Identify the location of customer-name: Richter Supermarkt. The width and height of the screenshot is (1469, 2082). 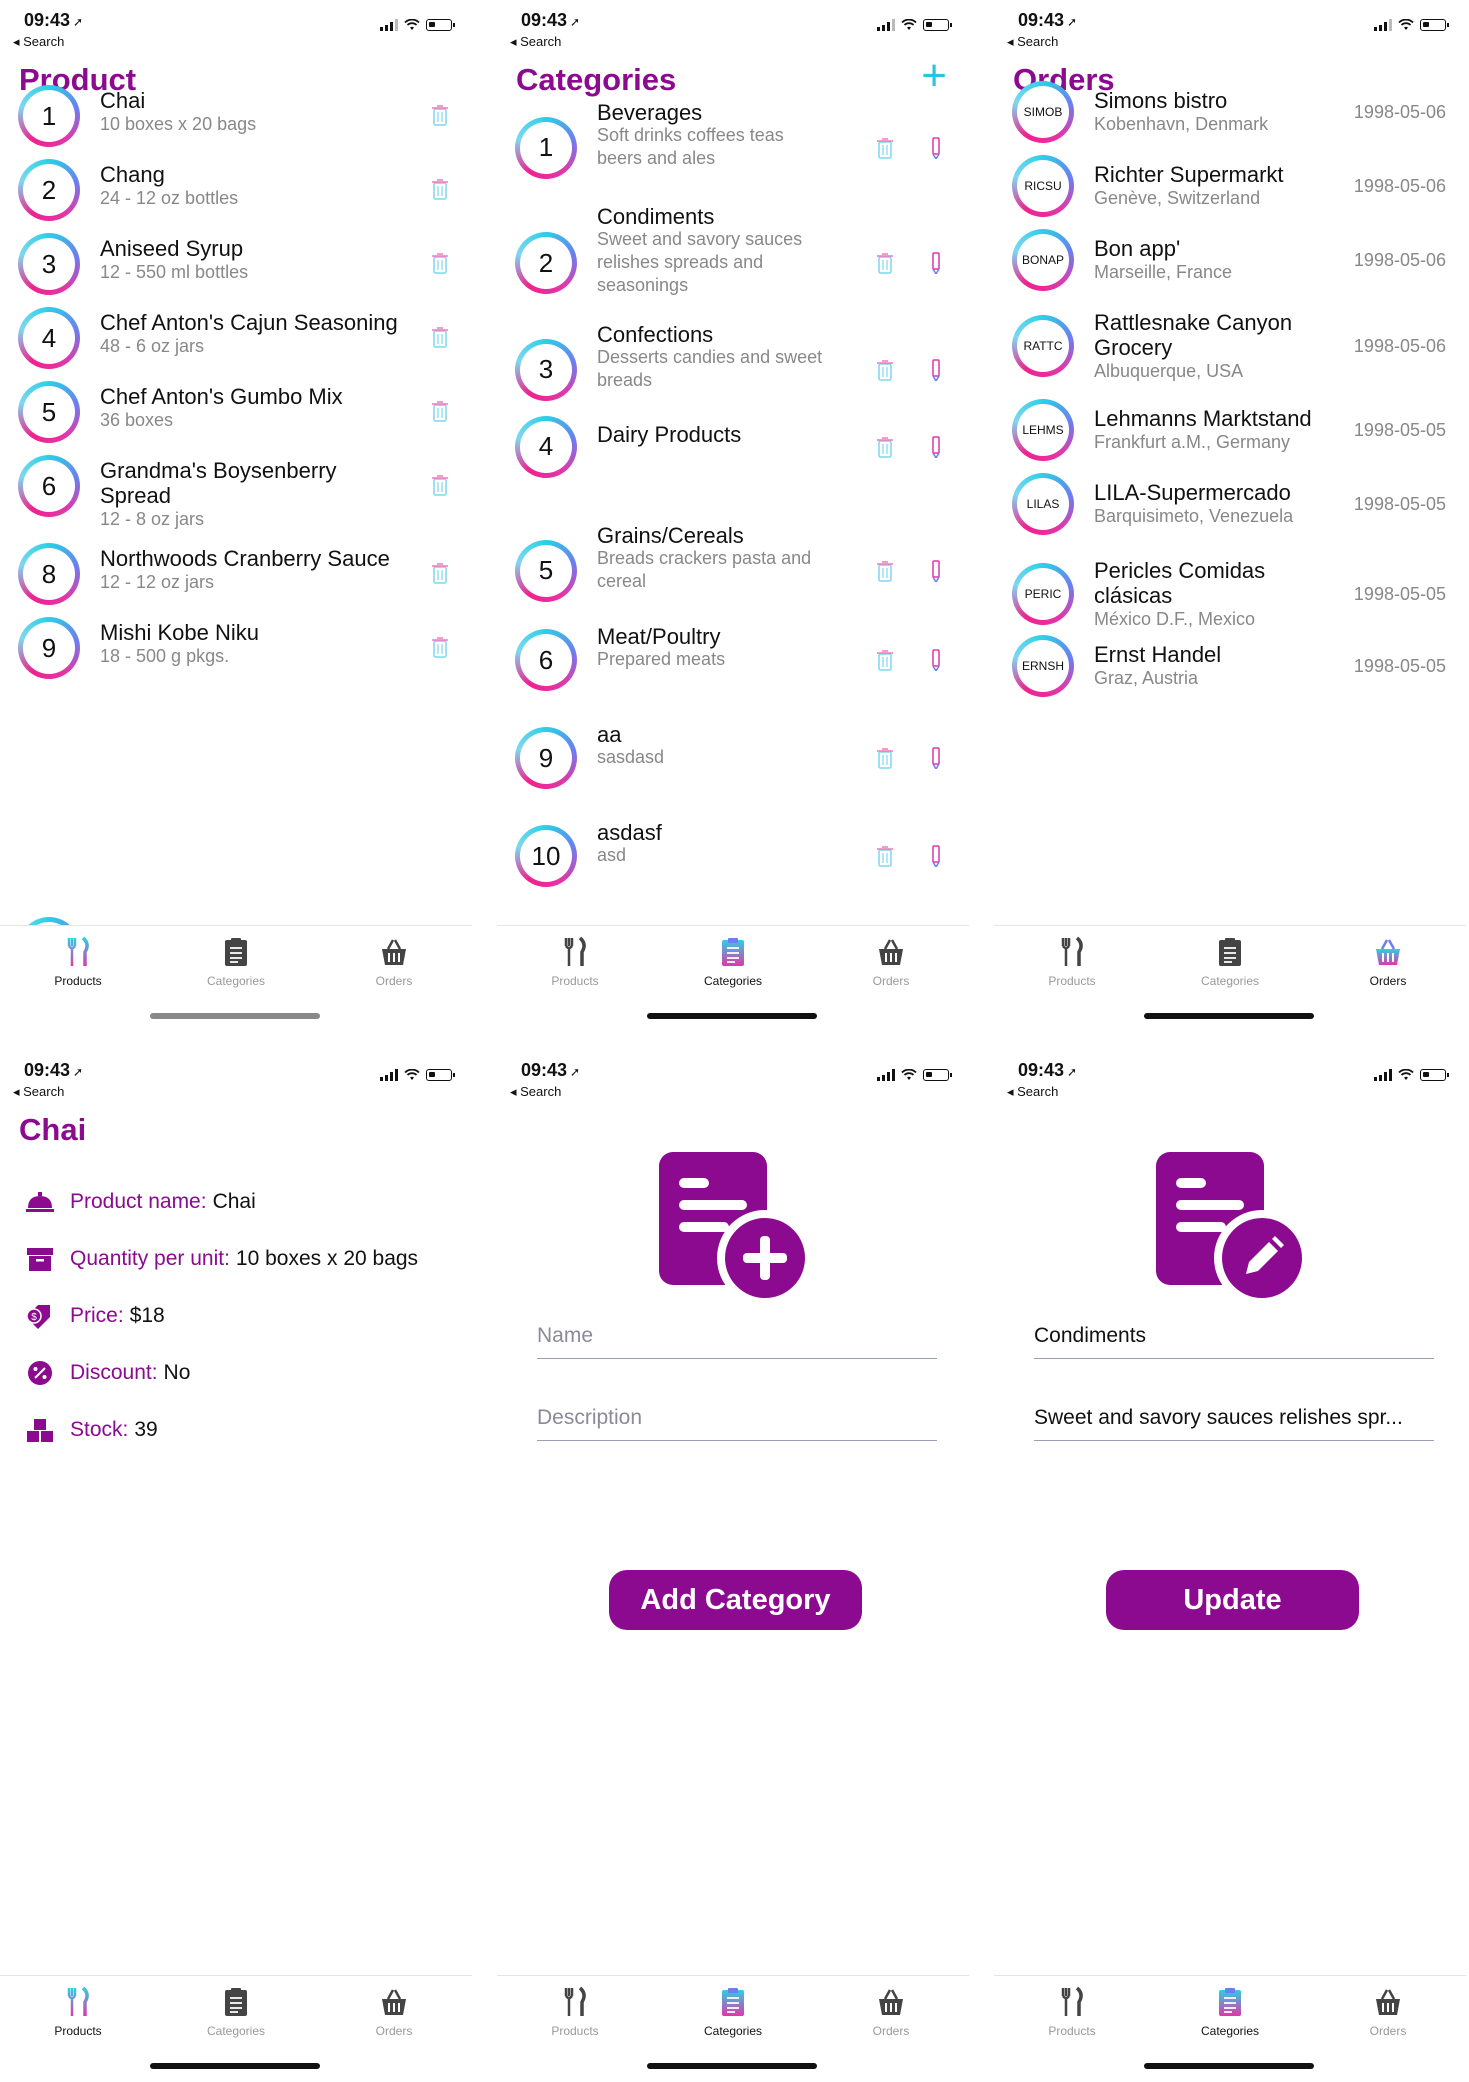
(1189, 174).